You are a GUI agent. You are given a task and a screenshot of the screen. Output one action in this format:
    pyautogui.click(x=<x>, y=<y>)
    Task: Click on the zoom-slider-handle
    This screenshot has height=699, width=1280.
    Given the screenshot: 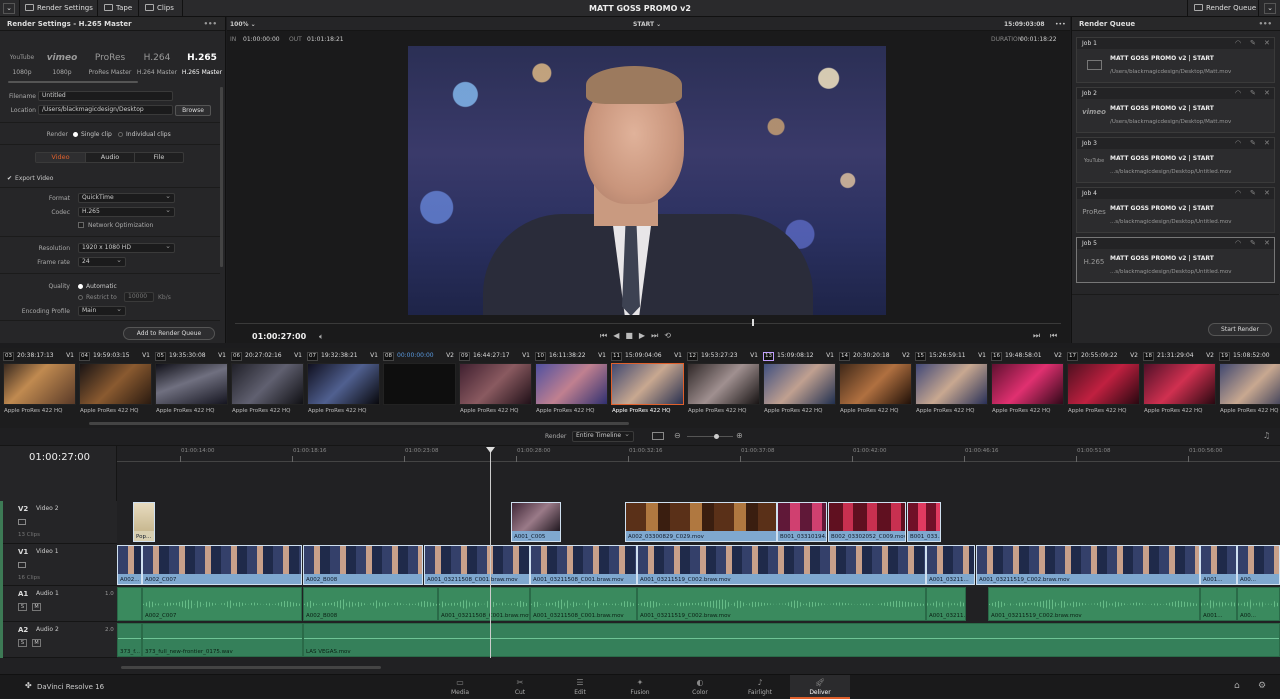 What is the action you would take?
    pyautogui.click(x=716, y=436)
    